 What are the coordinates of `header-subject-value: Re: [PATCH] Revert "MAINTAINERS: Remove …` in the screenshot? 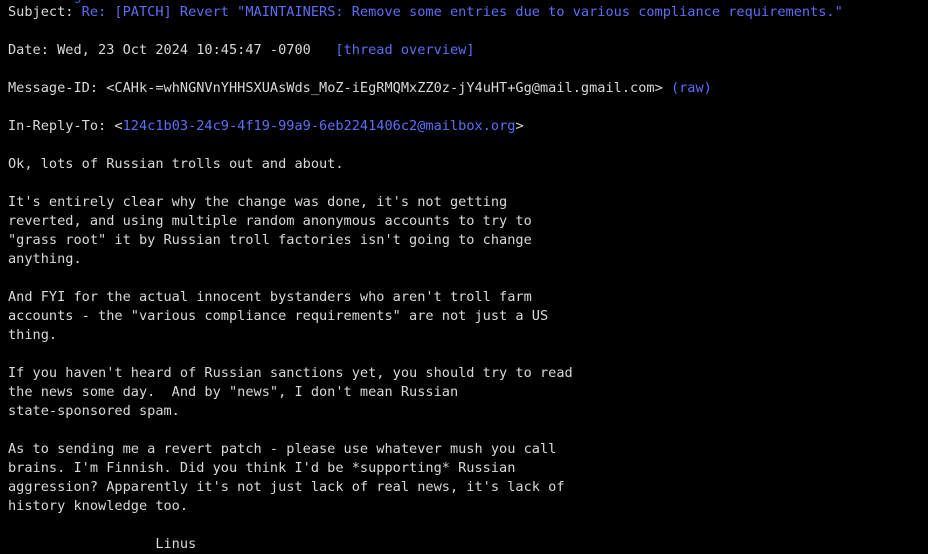 It's located at (462, 12).